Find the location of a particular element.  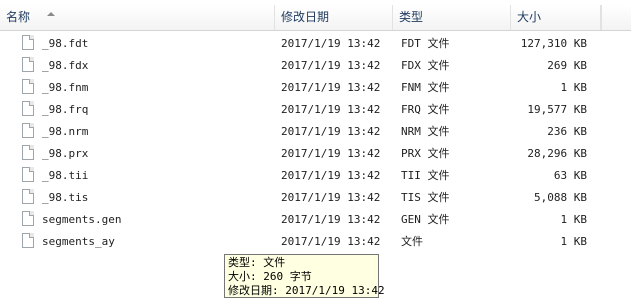

column-header-type: 类型 is located at coordinates (452, 17).